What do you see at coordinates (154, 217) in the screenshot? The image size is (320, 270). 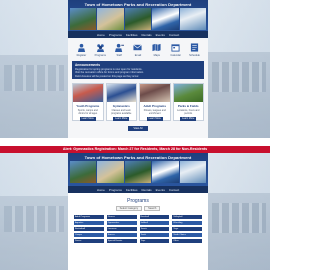 I see `program-link: Baseball` at bounding box center [154, 217].